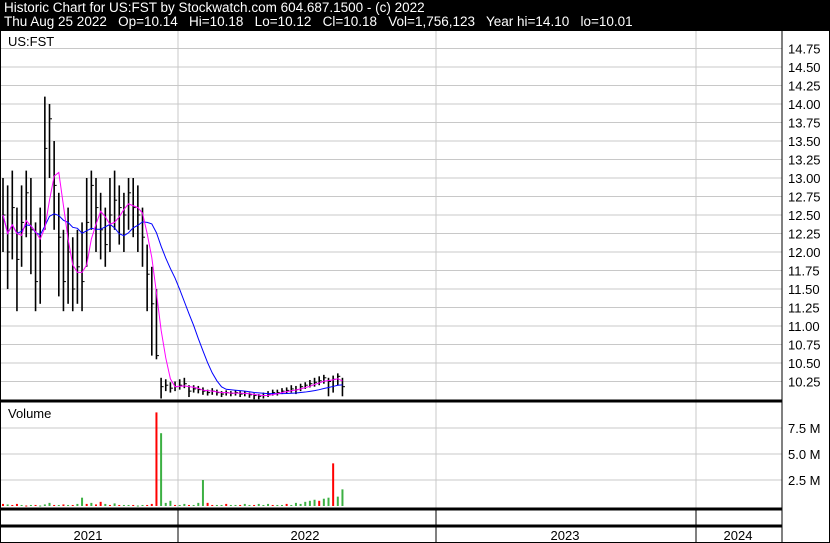 This screenshot has height=543, width=830. I want to click on year-label: 2022, so click(305, 535).